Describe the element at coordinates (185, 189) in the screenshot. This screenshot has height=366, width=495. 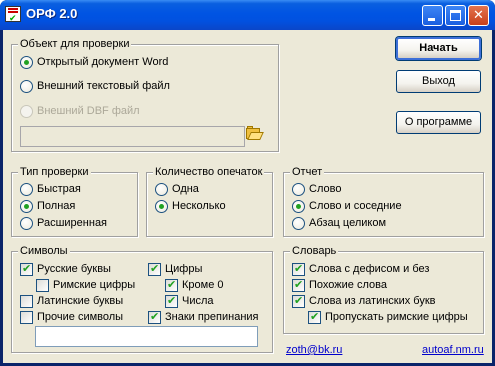
I see `option-one-label: Одна` at that location.